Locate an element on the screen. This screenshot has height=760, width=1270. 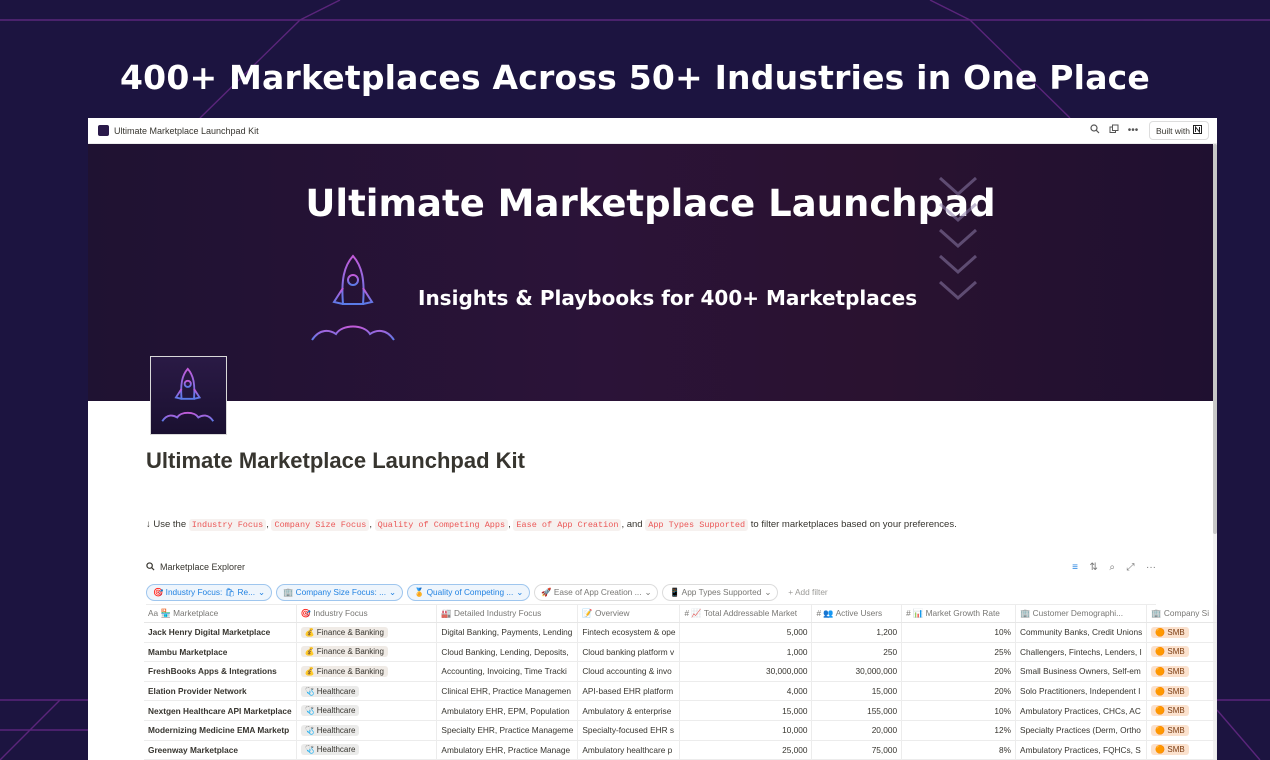
industry-tag: 💰 Finance & Banking is located at coordinates (344, 632).